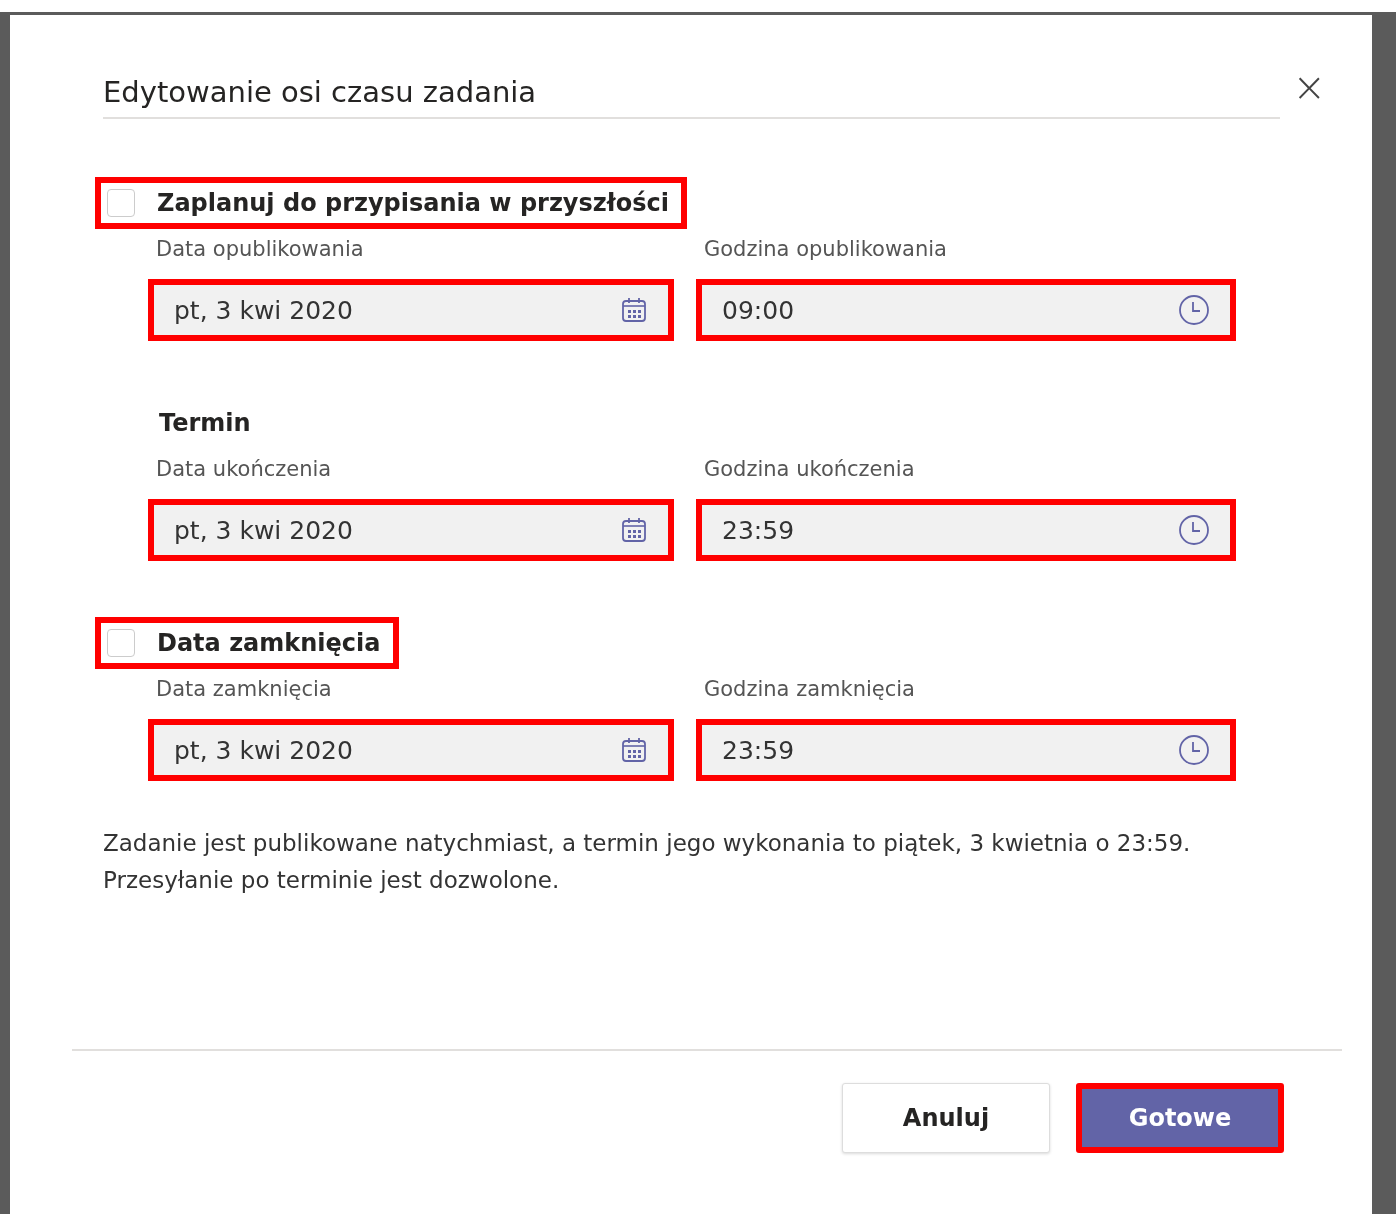  I want to click on field-label: Data zamknięcia, so click(244, 689).